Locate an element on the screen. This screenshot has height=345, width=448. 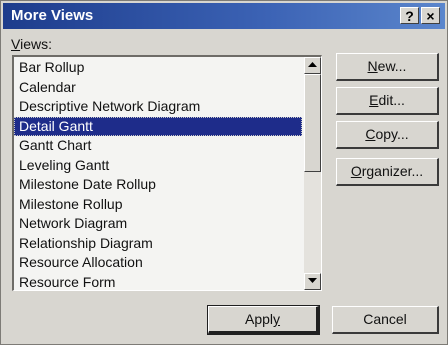
arrow-up-icon is located at coordinates (312, 64).